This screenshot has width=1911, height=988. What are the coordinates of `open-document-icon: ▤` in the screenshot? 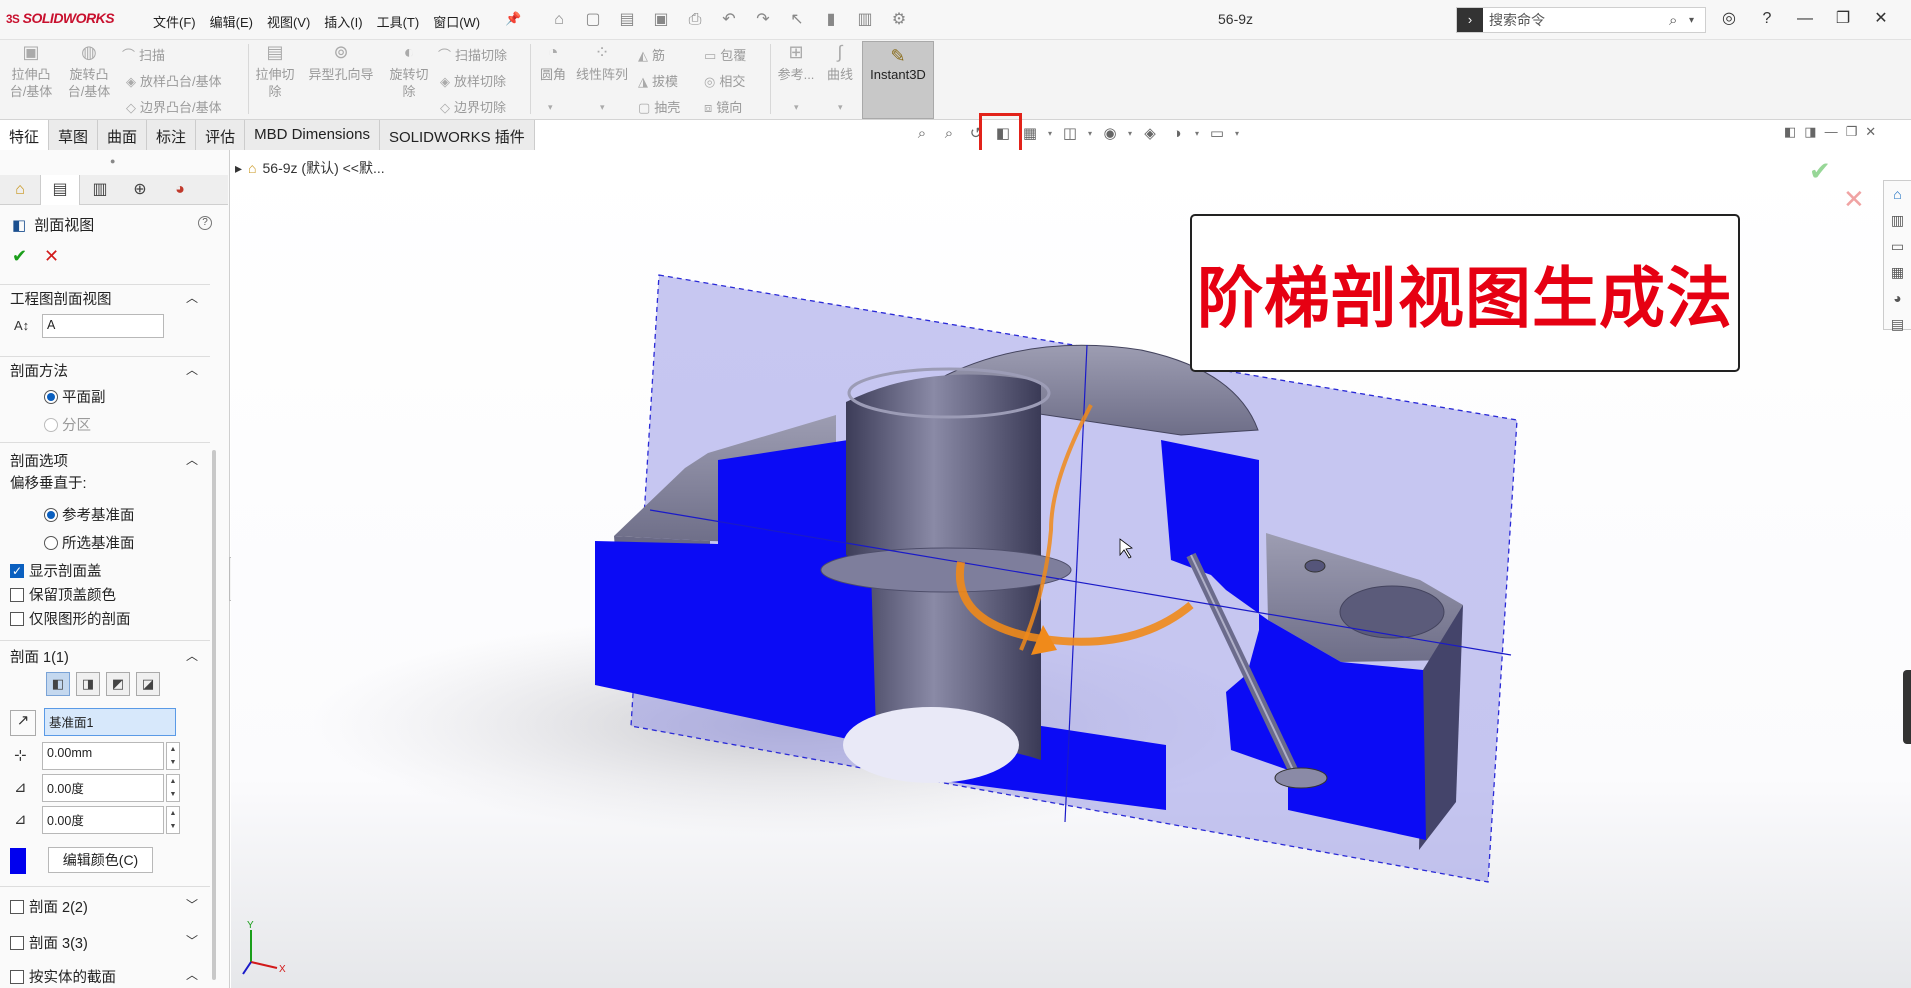 It's located at (627, 20).